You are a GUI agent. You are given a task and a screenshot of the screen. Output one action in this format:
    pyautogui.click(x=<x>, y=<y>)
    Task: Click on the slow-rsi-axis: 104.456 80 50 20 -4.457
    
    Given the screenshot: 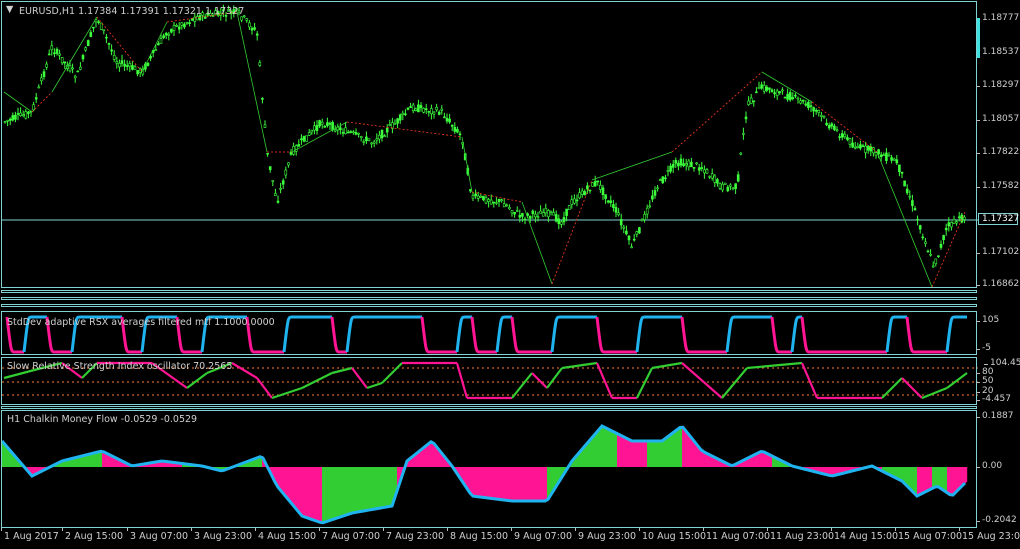 What is the action you would take?
    pyautogui.click(x=997, y=381)
    